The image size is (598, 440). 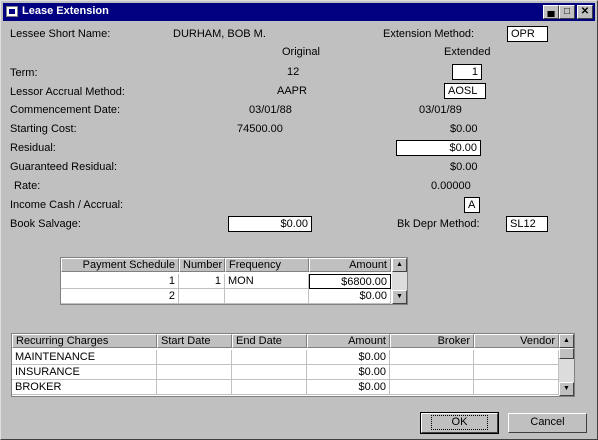 What do you see at coordinates (270, 224) in the screenshot?
I see `book-salvage-field: $0.00` at bounding box center [270, 224].